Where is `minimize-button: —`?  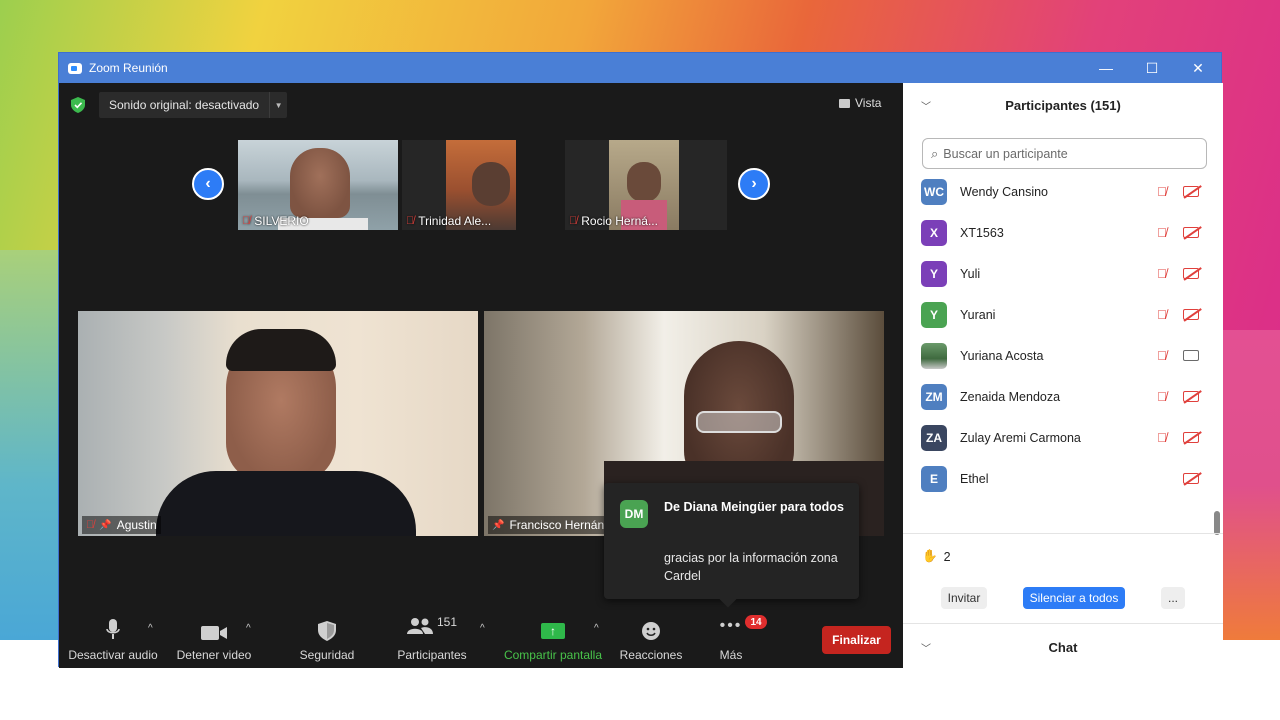 minimize-button: — is located at coordinates (1106, 68).